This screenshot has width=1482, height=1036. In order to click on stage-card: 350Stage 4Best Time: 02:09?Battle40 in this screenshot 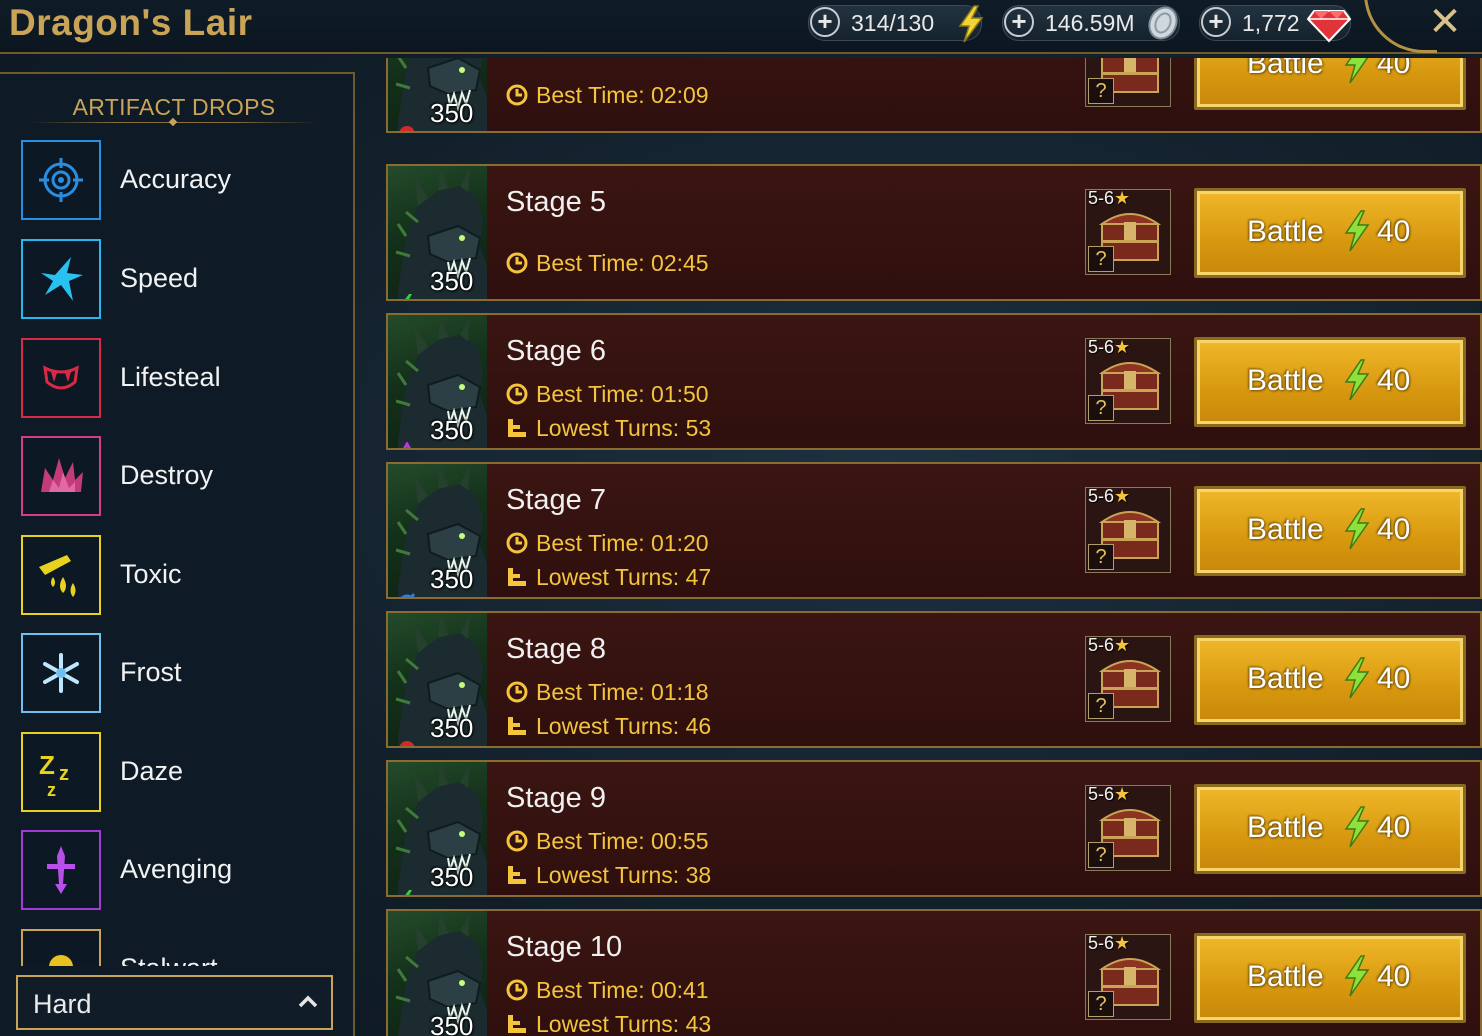, I will do `click(934, 95)`.